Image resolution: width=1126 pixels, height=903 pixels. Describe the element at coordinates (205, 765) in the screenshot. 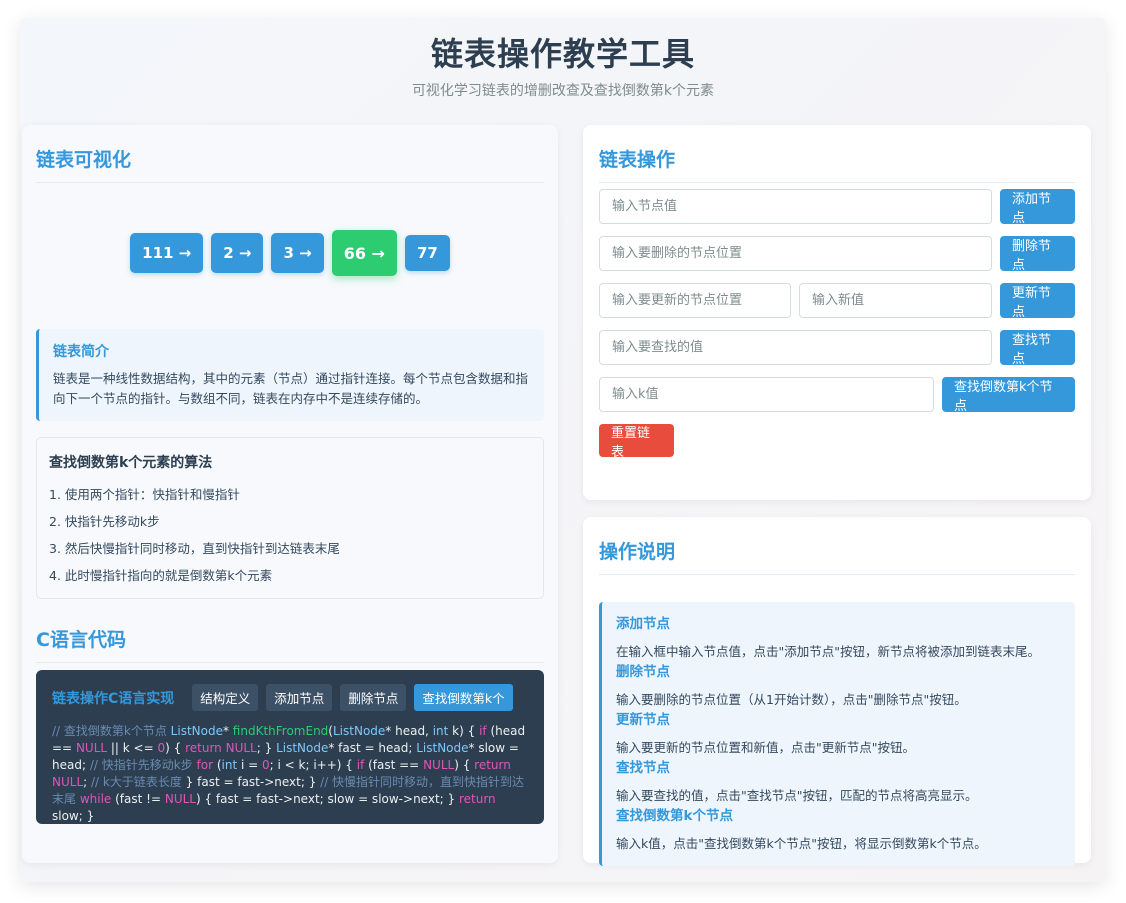

I see `code-token: for` at that location.